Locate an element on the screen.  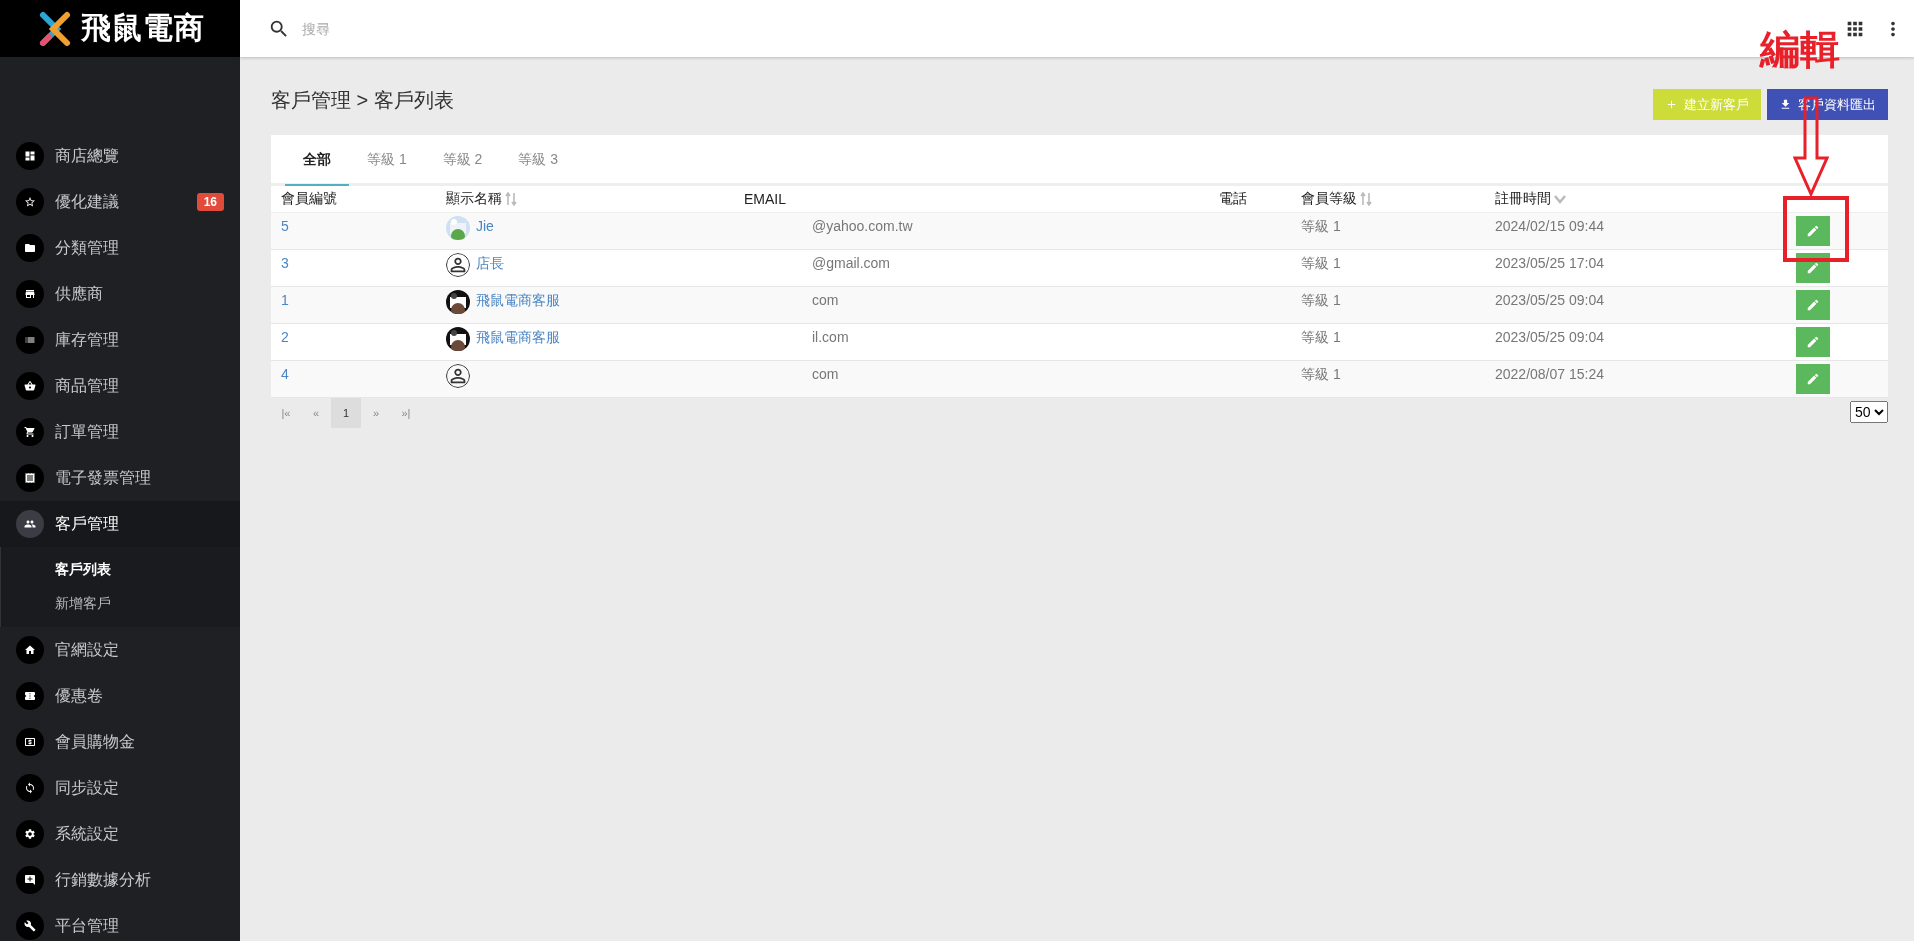
folder-icon is located at coordinates (30, 248).